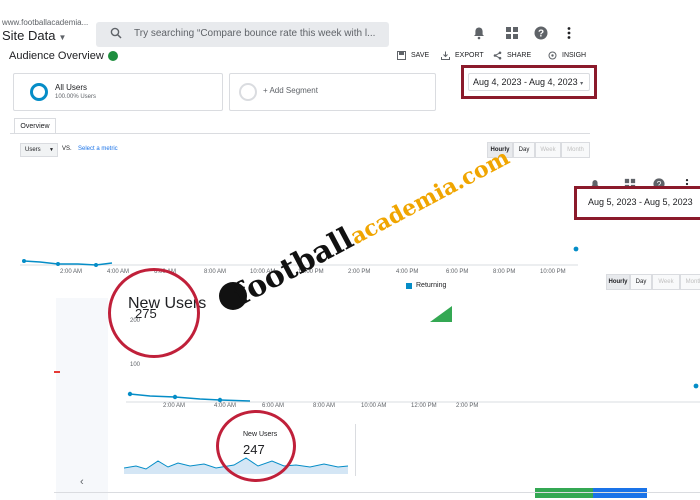  I want to click on y-tick: 100, so click(135, 365).